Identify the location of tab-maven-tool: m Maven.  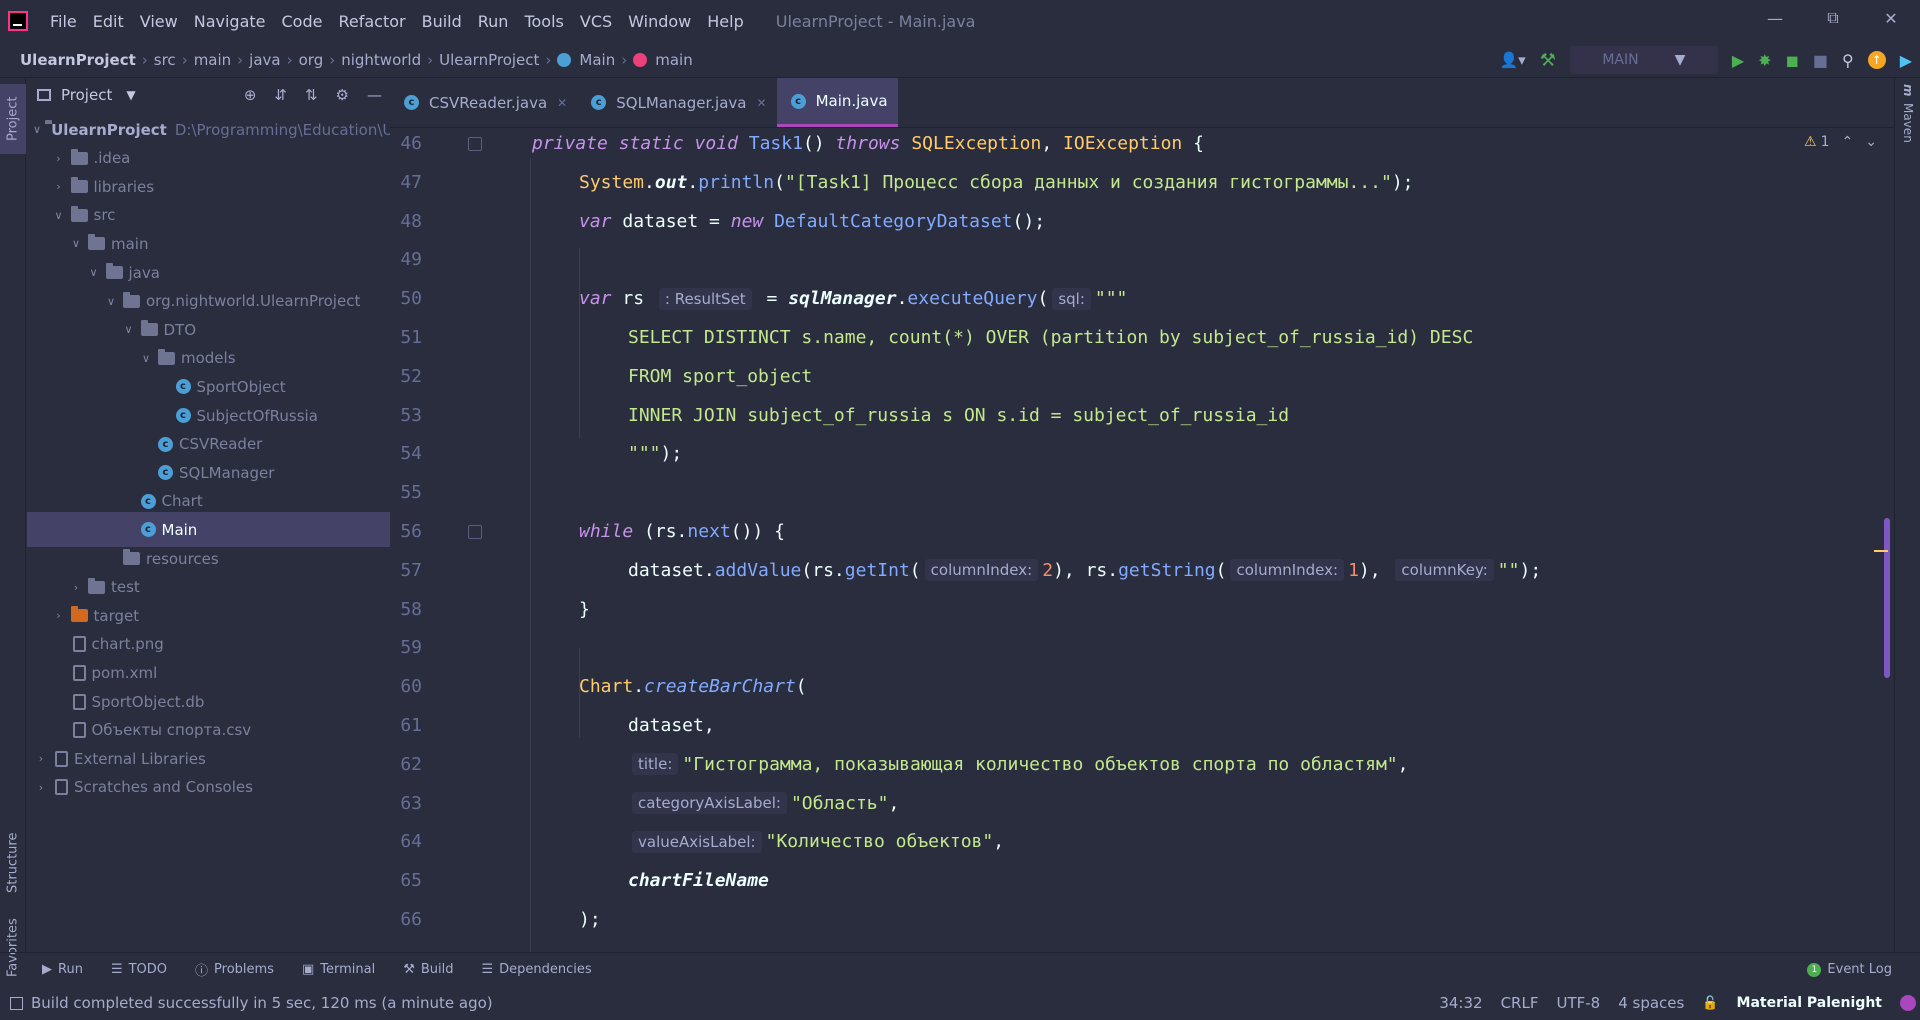
(1907, 113).